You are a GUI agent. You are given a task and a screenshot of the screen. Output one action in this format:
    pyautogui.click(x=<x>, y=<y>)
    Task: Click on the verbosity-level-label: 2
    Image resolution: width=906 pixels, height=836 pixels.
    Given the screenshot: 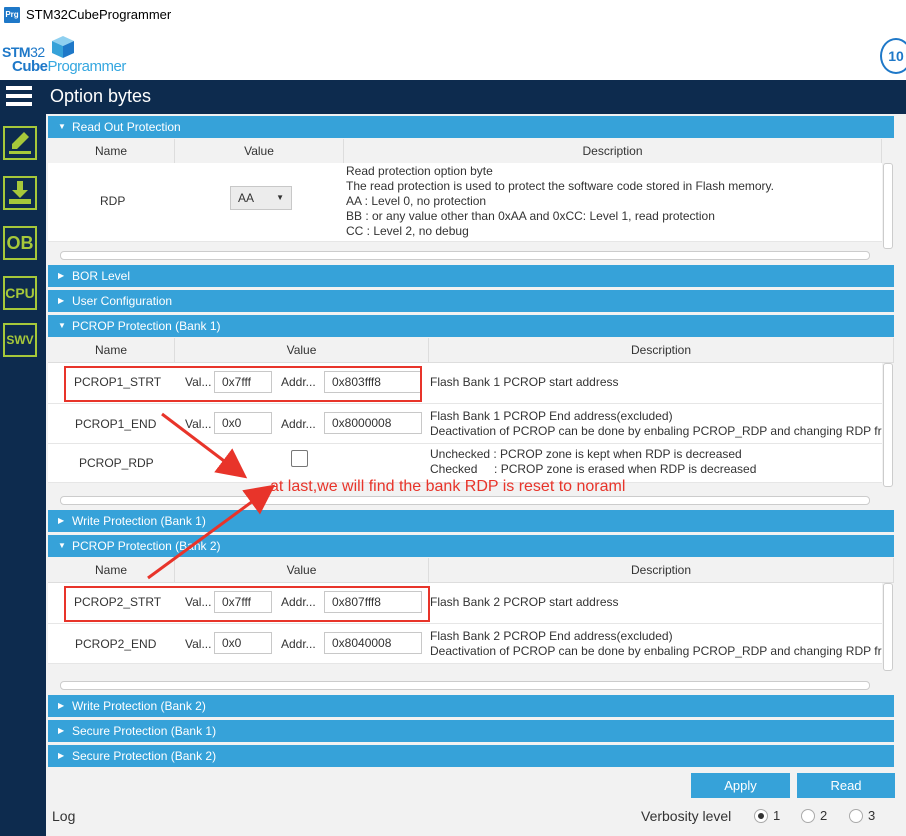 What is the action you would take?
    pyautogui.click(x=824, y=815)
    